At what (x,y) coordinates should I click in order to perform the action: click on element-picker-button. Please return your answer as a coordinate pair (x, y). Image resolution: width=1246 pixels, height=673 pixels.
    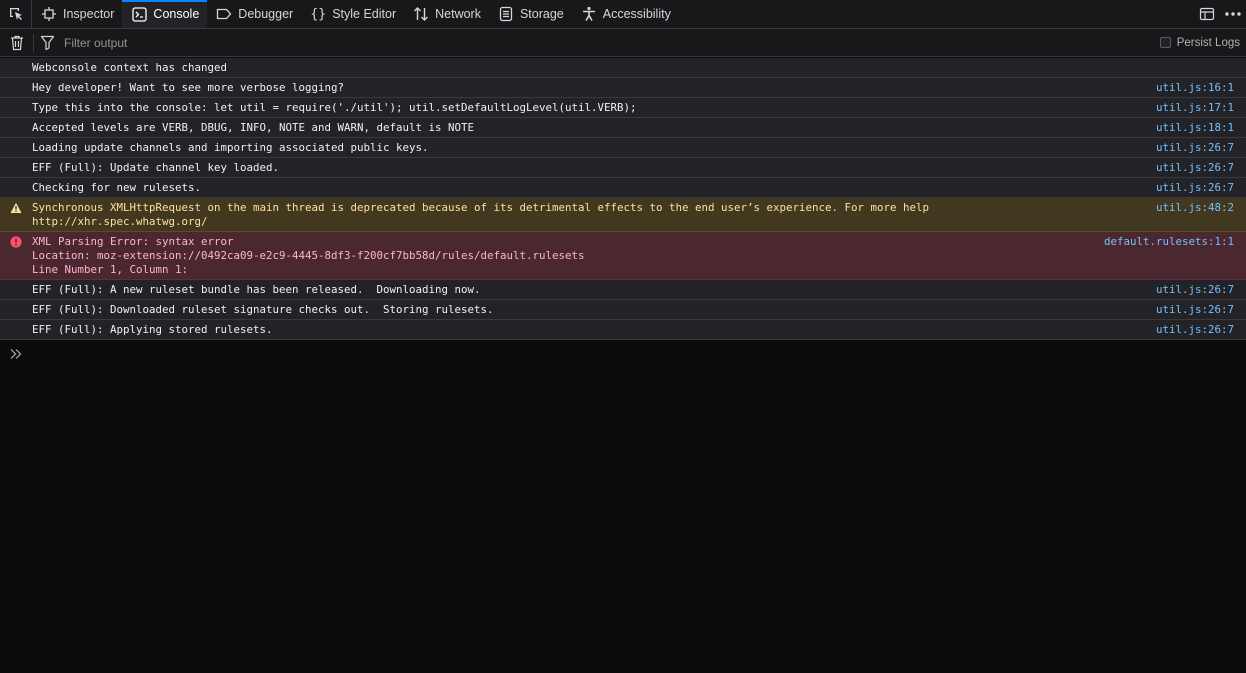
    Looking at the image, I should click on (16, 14).